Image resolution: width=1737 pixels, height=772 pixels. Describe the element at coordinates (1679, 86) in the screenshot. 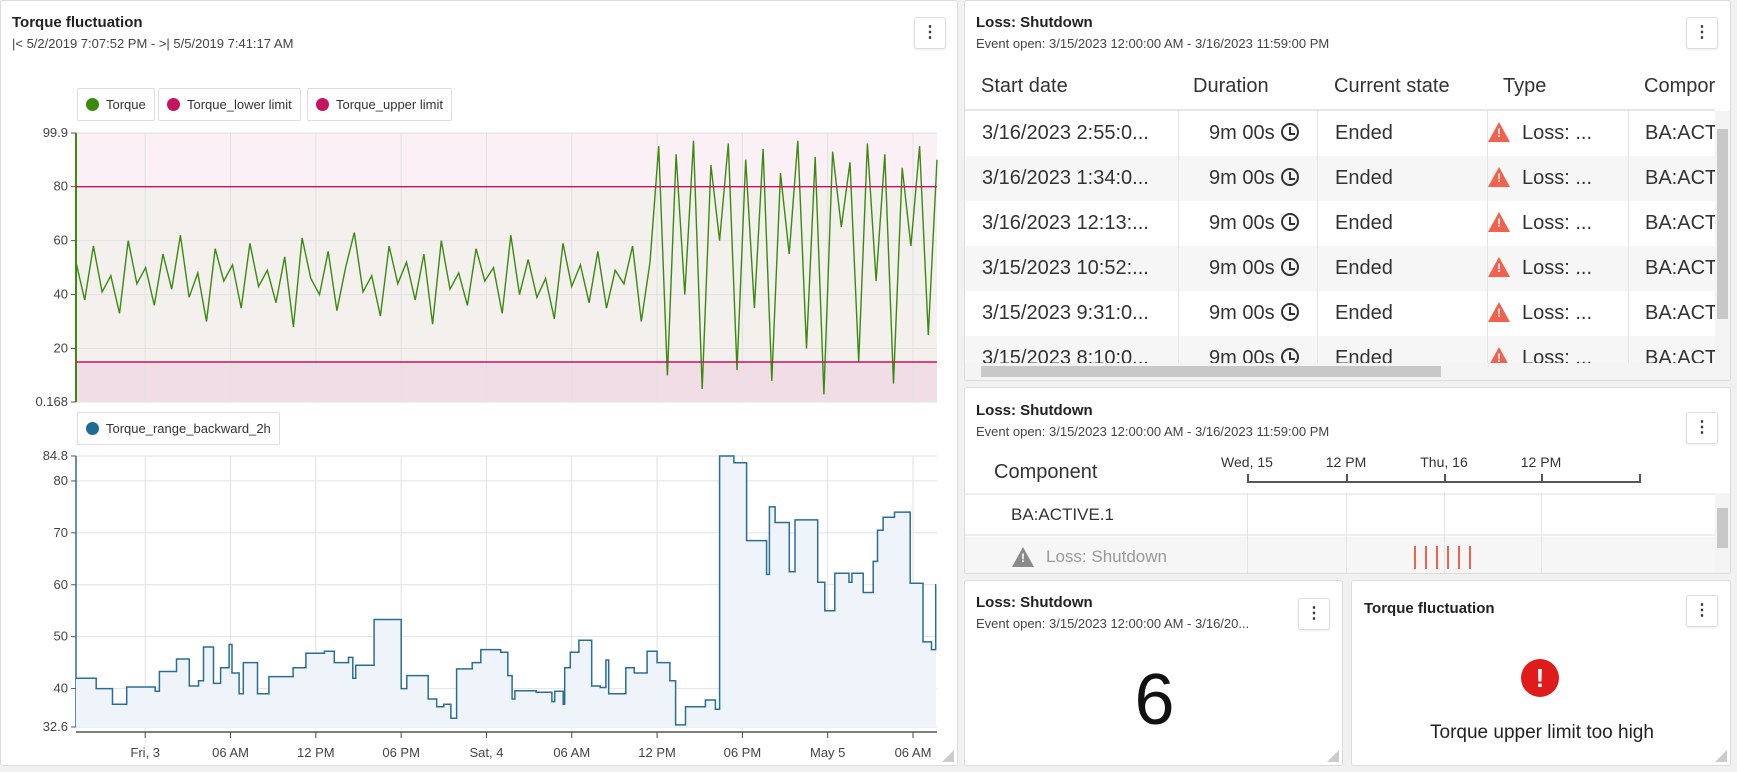

I see `column-header-component: Compor` at that location.